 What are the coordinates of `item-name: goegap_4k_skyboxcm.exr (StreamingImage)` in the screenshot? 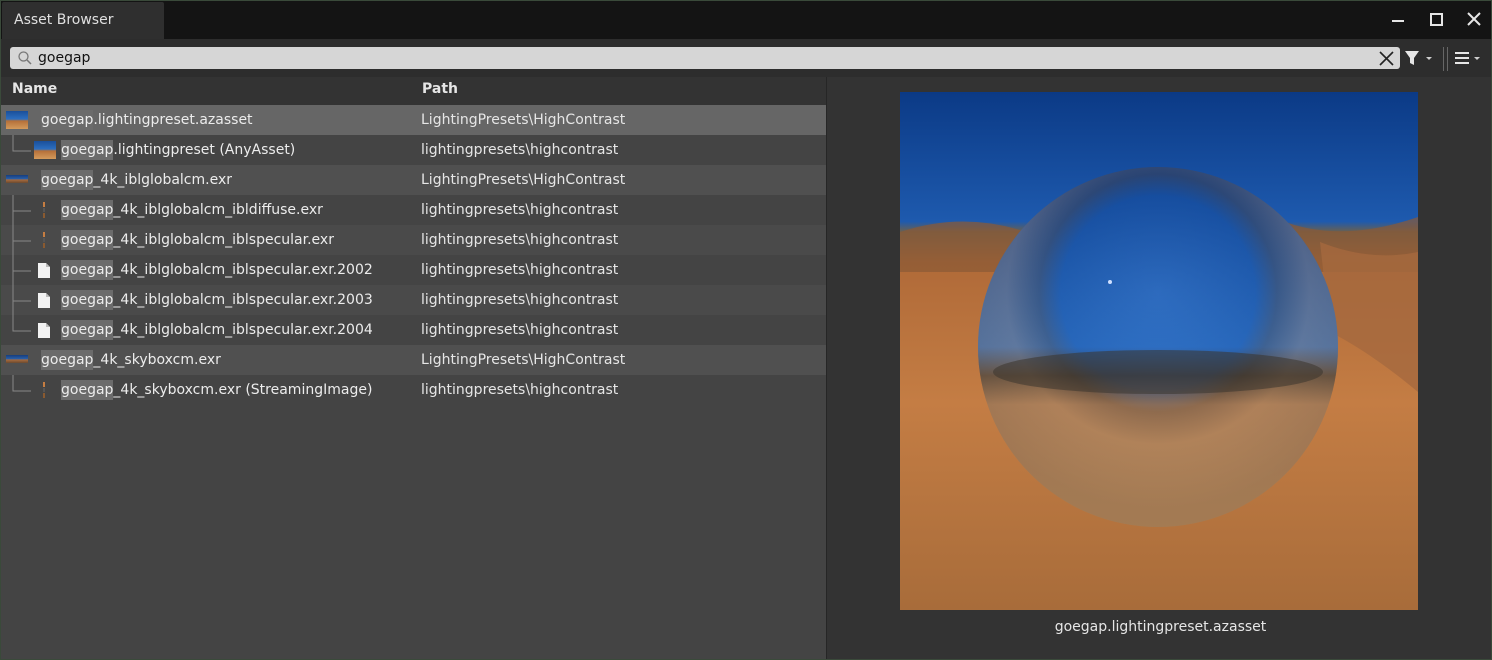 It's located at (217, 390).